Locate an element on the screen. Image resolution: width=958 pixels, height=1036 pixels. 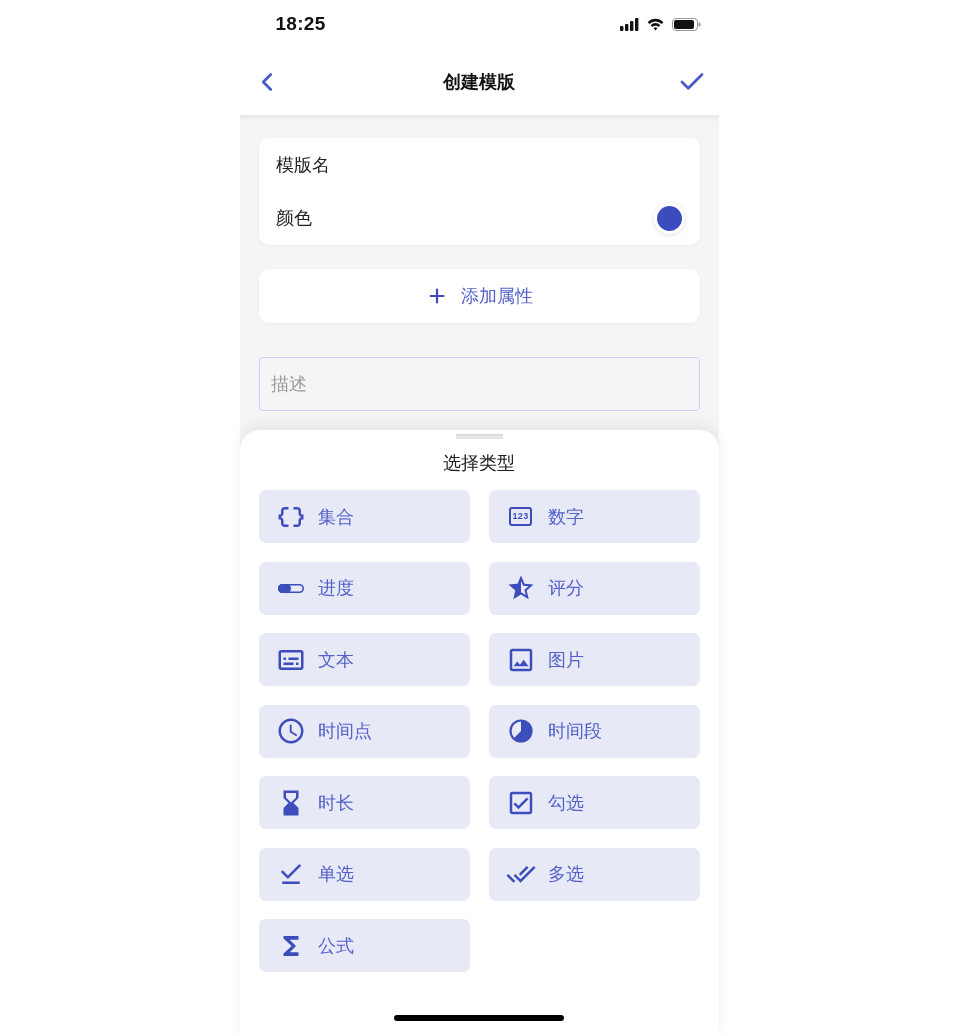
drag-handle is located at coordinates (479, 436).